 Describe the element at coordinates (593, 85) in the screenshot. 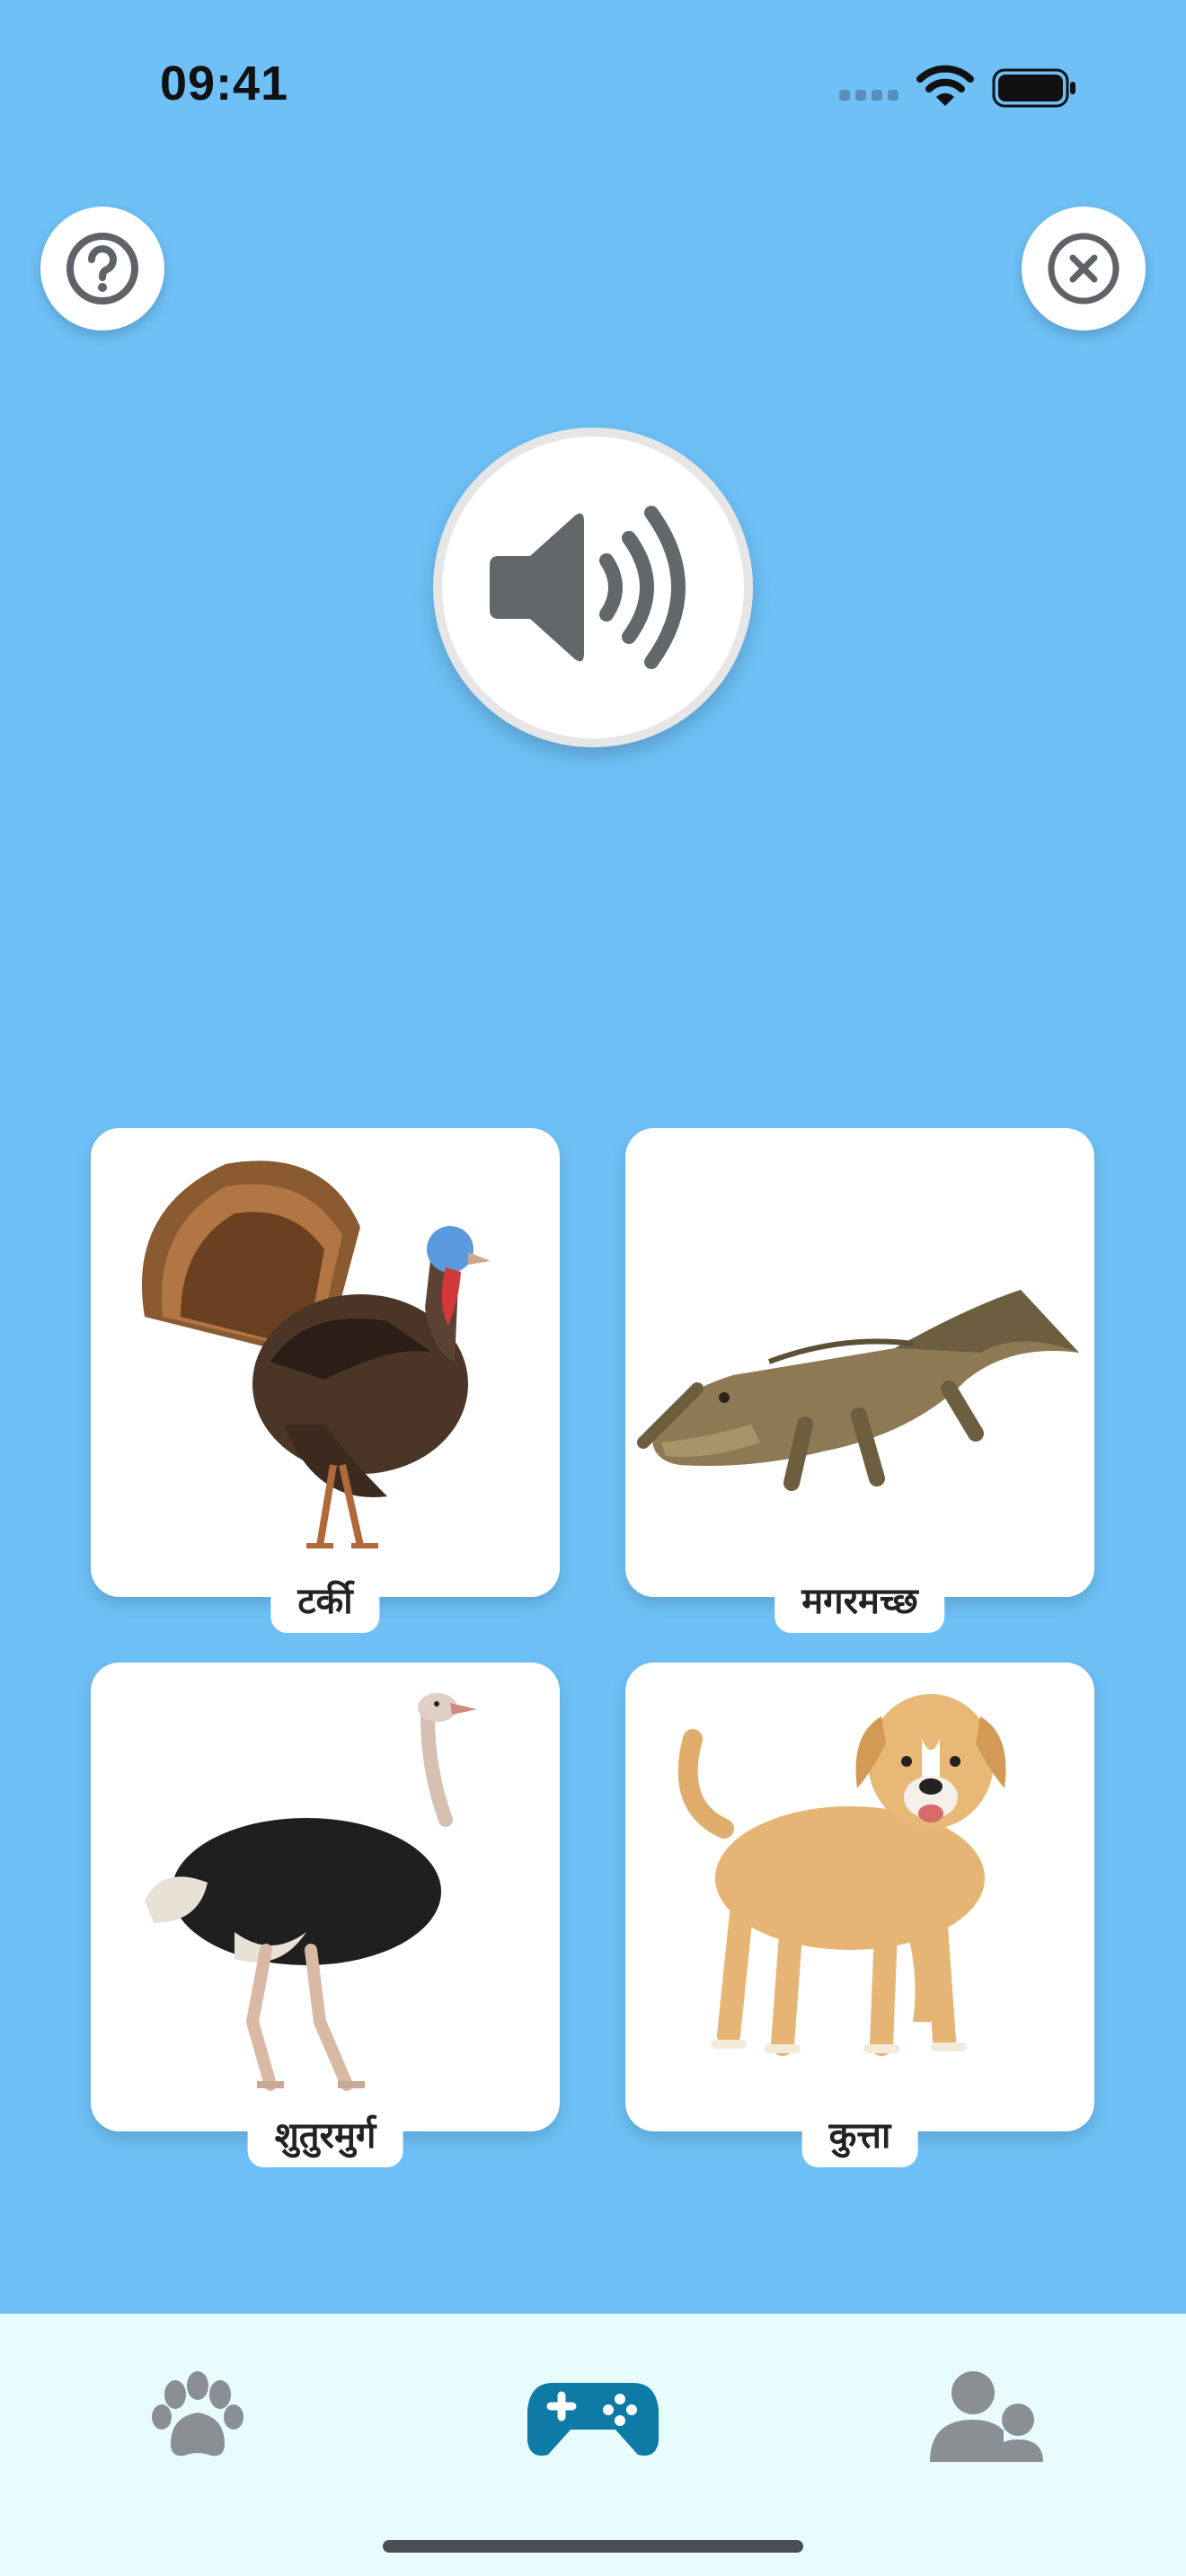

I see `status-bar: 09:41` at that location.